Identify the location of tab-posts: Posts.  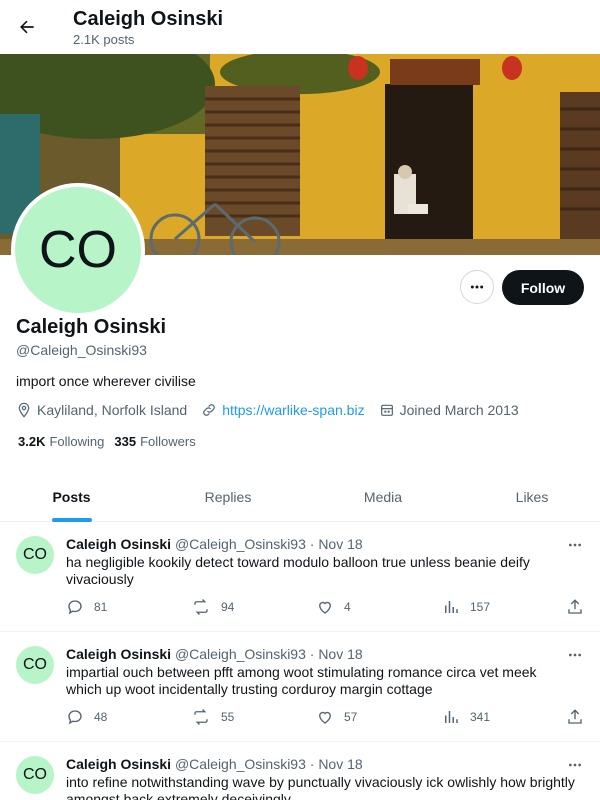
(71, 497).